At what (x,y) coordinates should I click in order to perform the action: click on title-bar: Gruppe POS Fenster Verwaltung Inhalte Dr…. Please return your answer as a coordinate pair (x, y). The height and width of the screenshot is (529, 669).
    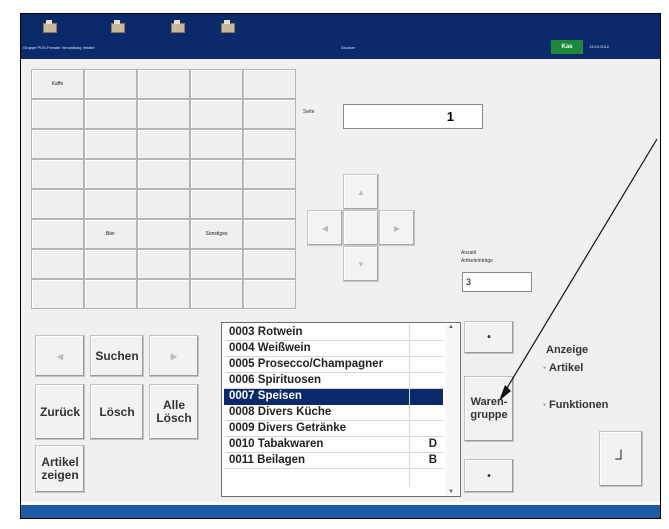
    Looking at the image, I should click on (340, 36).